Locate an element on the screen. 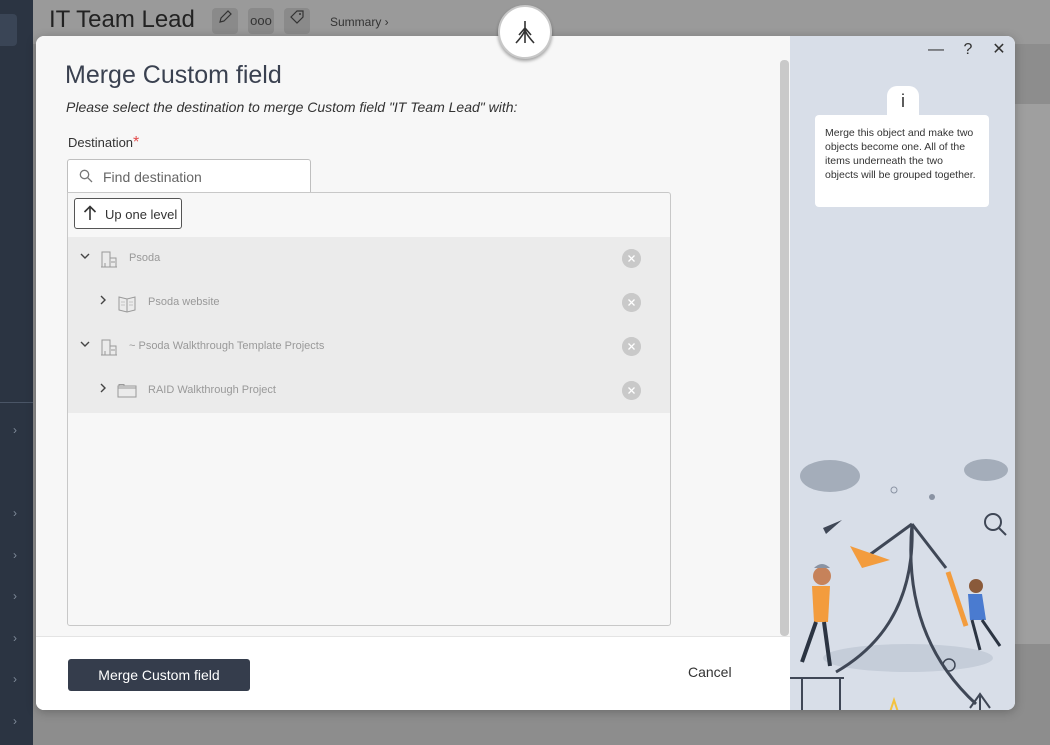  close-button: ✕ is located at coordinates (999, 50).